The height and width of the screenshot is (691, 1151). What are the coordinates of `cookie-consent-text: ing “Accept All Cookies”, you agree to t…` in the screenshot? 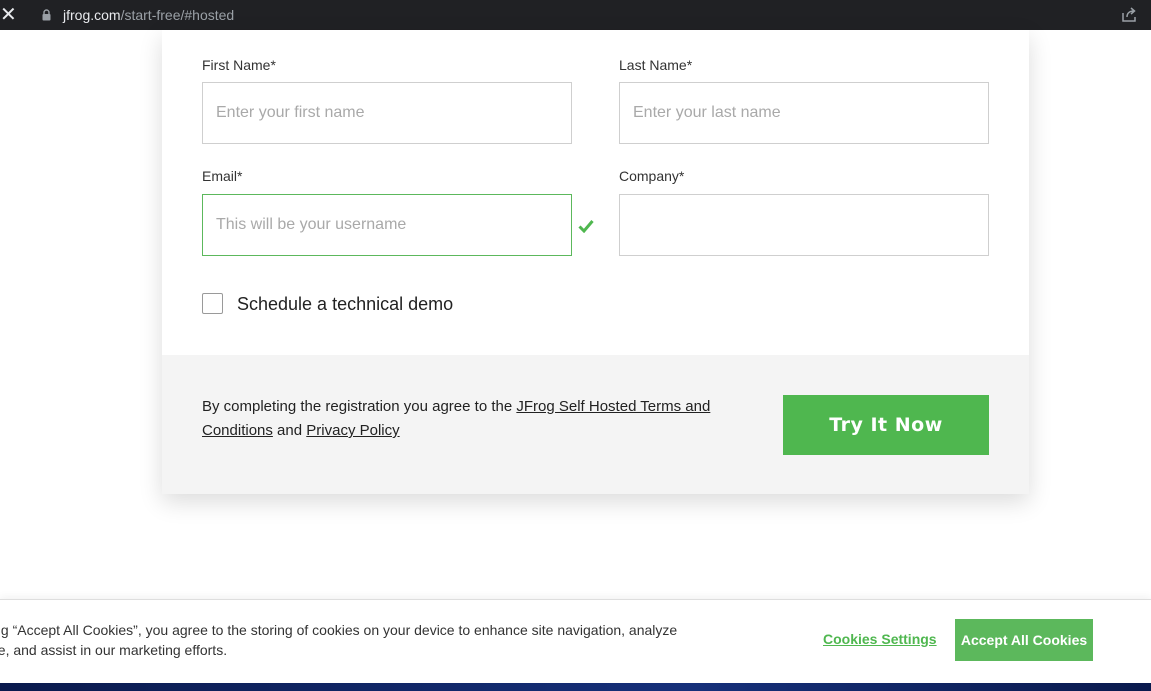 It's located at (339, 640).